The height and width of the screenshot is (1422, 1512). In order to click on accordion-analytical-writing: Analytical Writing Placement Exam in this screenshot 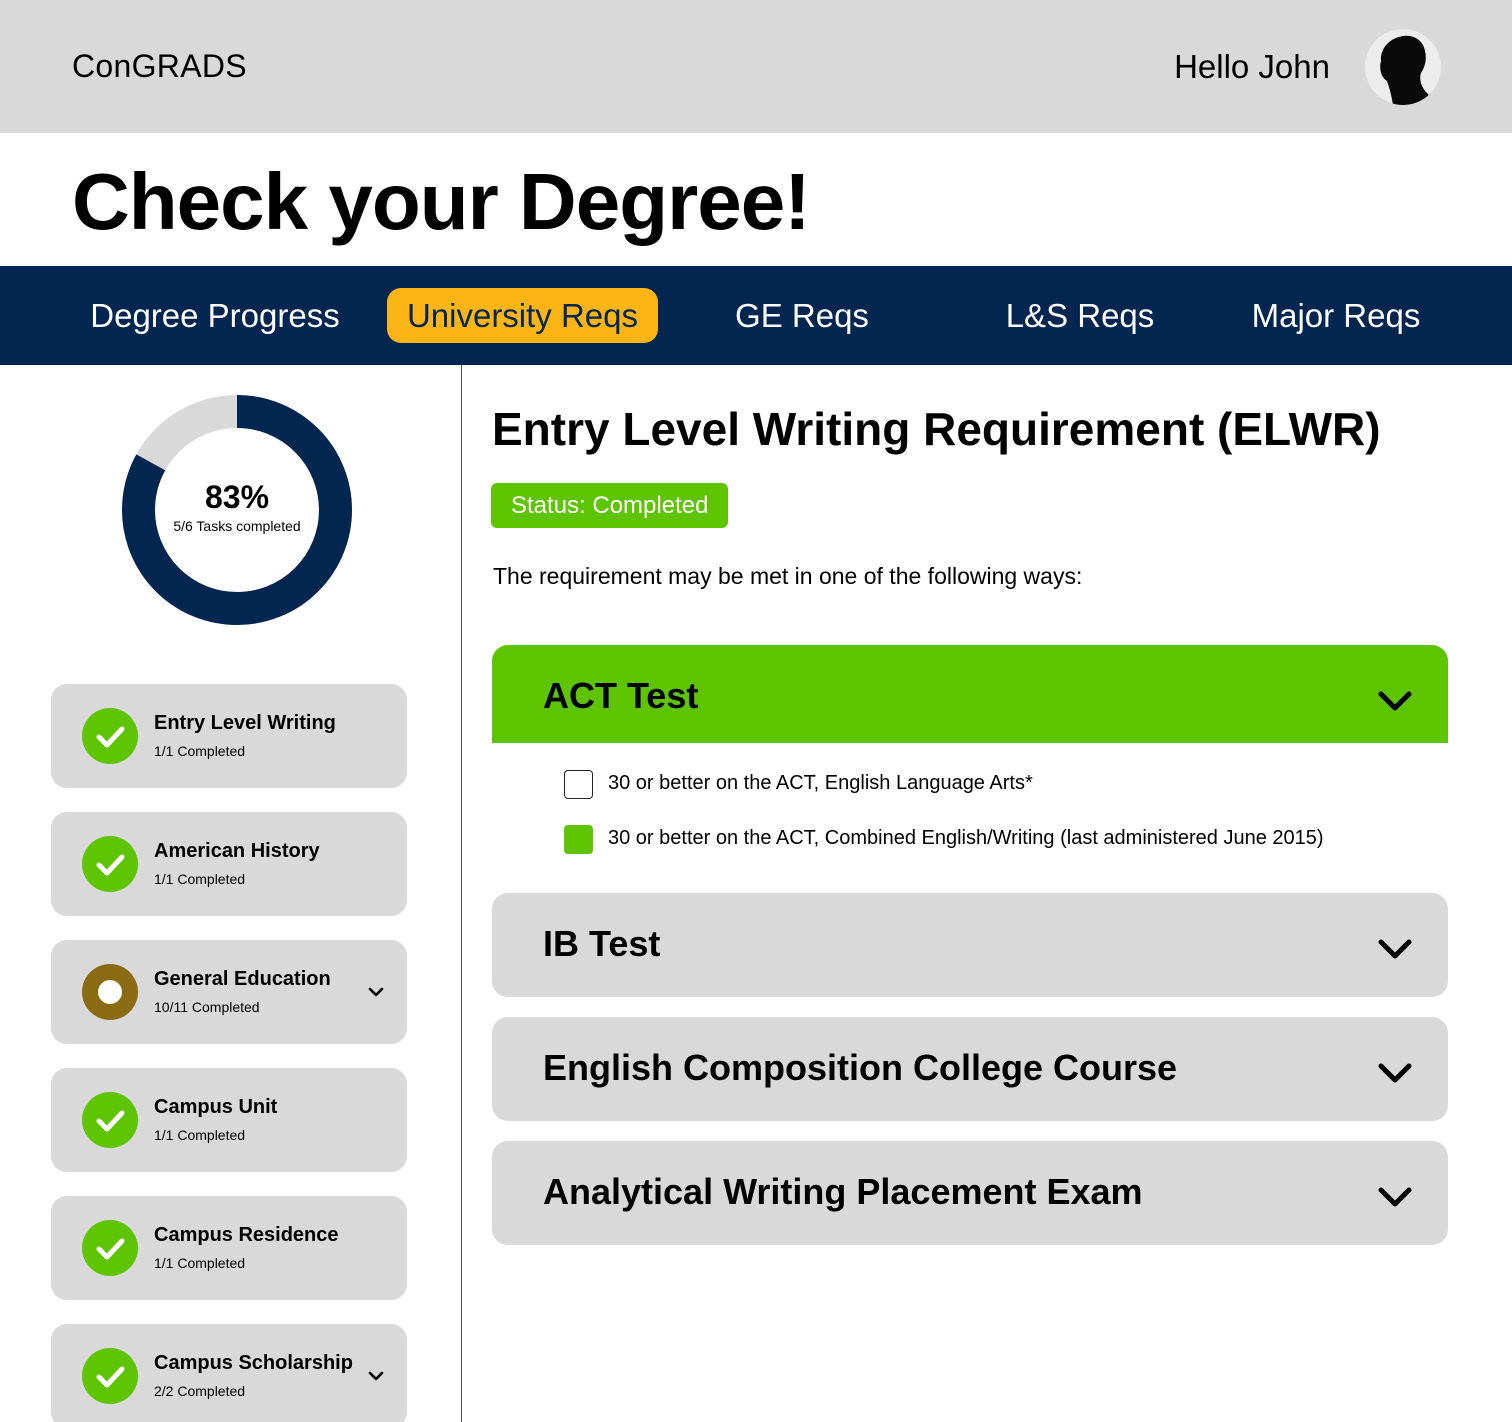, I will do `click(970, 1193)`.